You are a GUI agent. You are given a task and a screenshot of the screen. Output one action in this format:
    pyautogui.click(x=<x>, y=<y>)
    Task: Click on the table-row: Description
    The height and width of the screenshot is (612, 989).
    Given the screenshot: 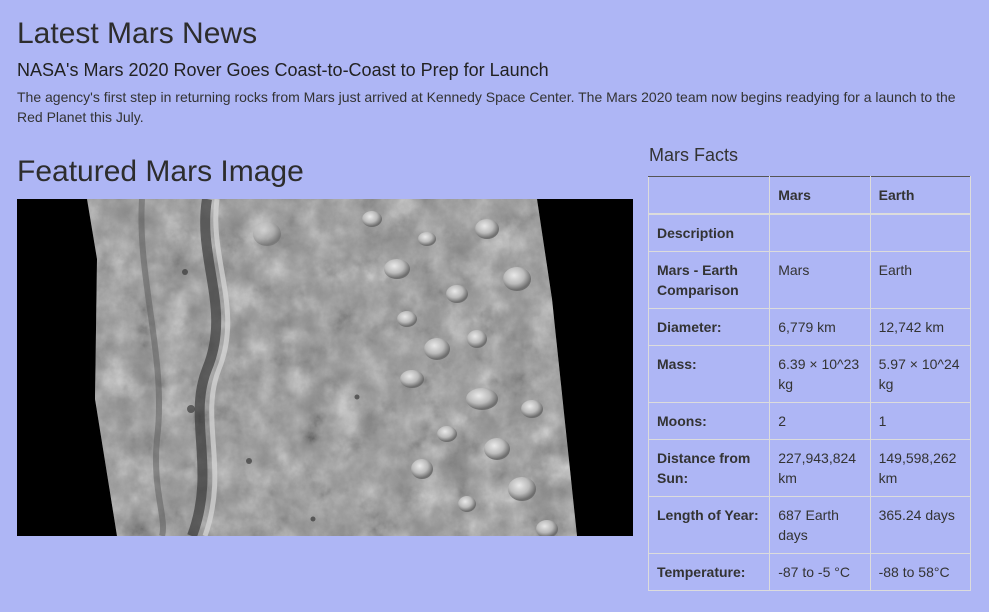 What is the action you would take?
    pyautogui.click(x=809, y=232)
    